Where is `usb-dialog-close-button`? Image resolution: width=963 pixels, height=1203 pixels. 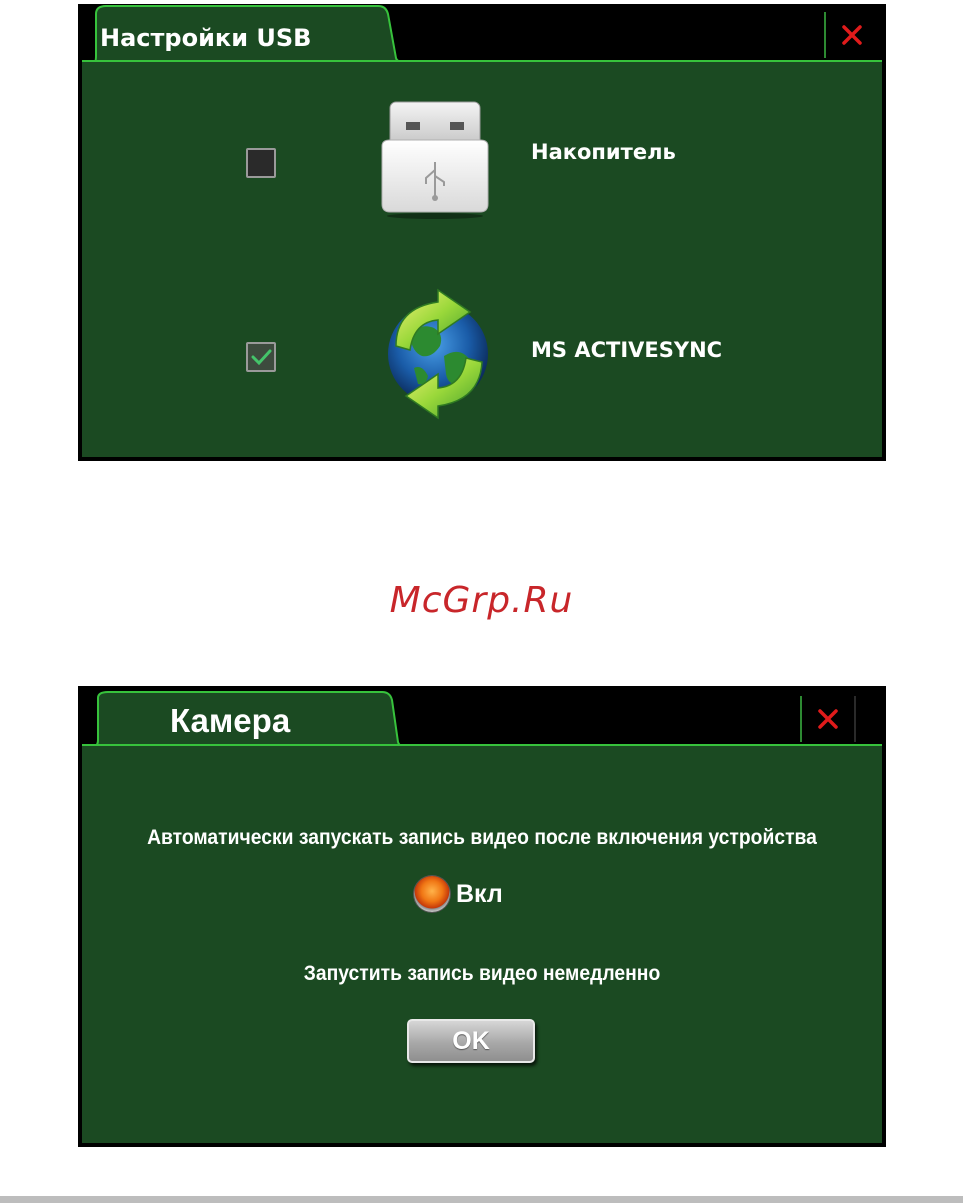
usb-dialog-close-button is located at coordinates (851, 35).